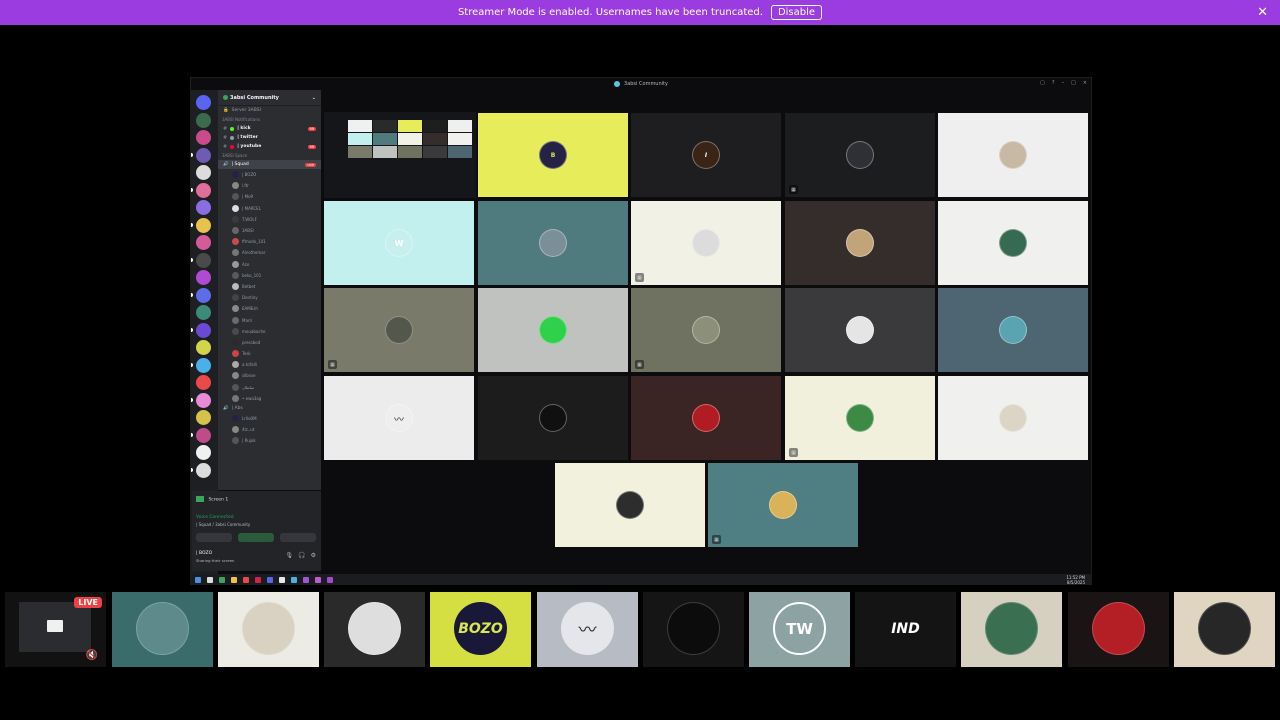  Describe the element at coordinates (1073, 83) in the screenshot. I see `window-control-icon: □` at that location.